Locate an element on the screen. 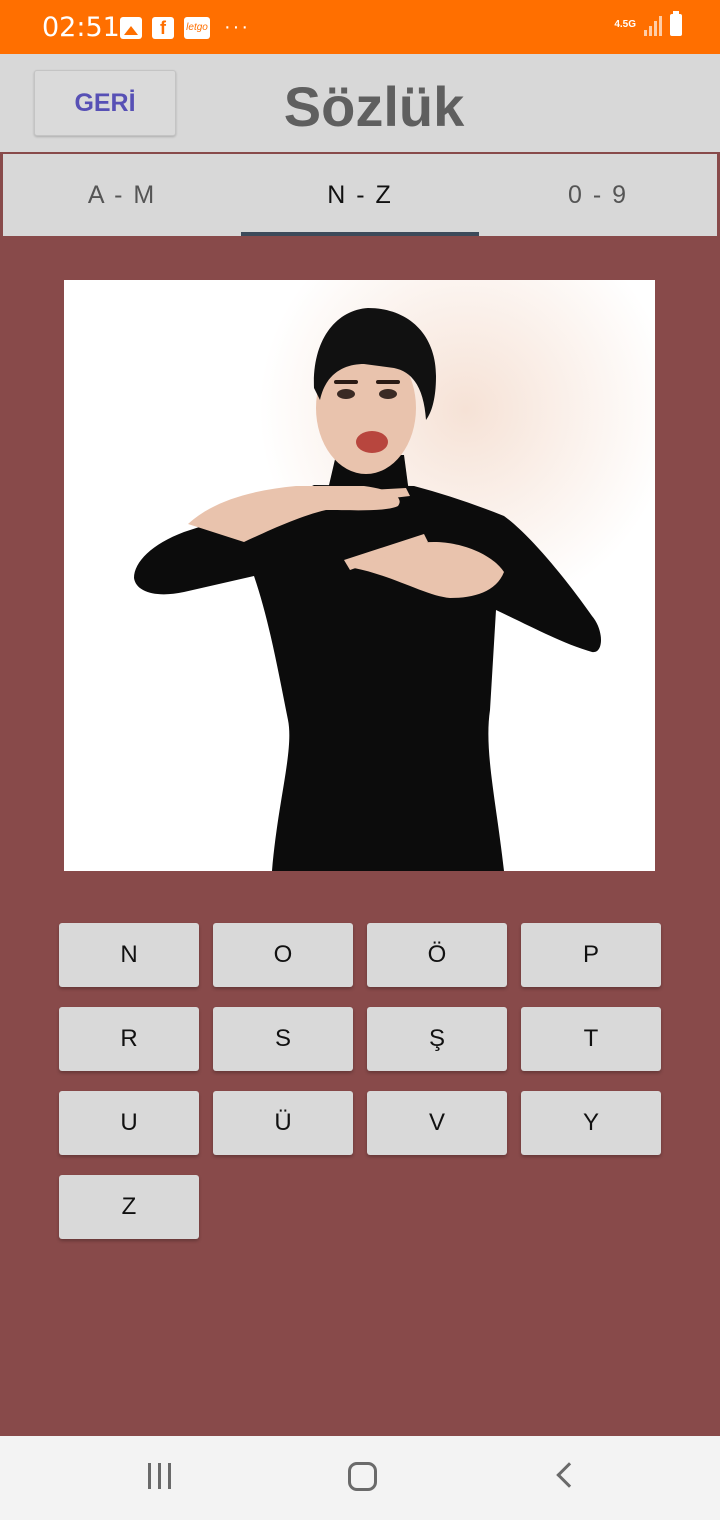 The width and height of the screenshot is (720, 1520). home-icon is located at coordinates (362, 1476).